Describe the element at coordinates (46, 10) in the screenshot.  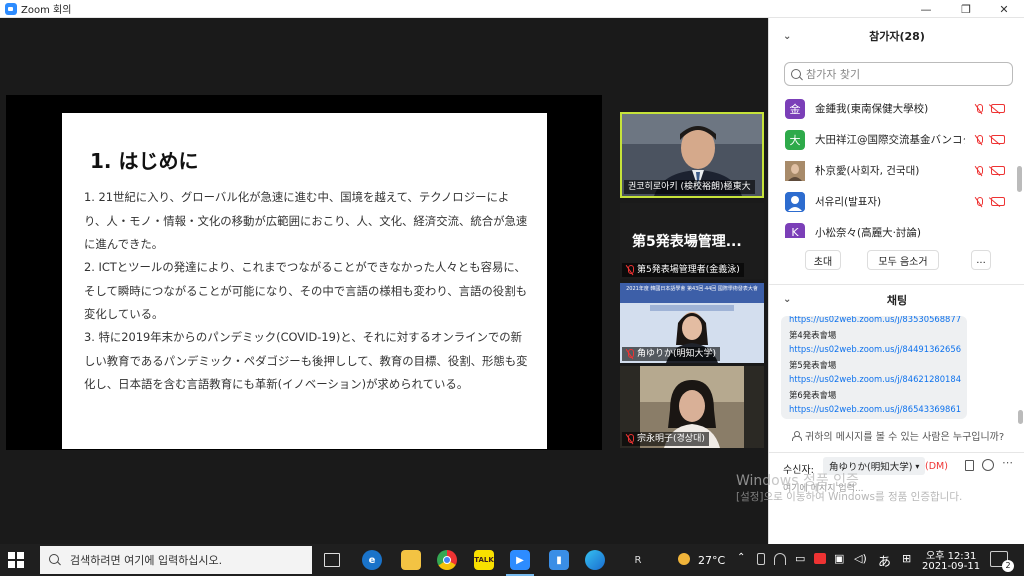
I see `window-title: Zoom 회의` at that location.